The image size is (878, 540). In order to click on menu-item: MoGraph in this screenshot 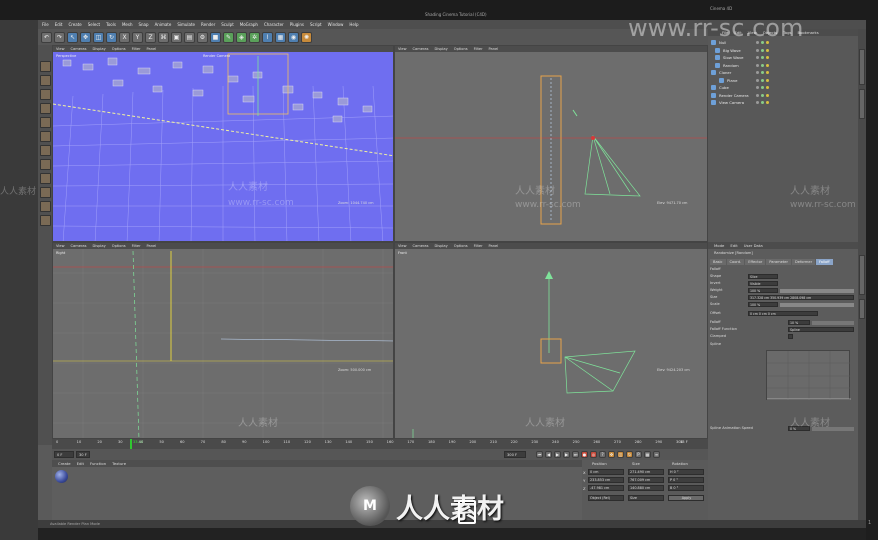, I will do `click(249, 24)`.